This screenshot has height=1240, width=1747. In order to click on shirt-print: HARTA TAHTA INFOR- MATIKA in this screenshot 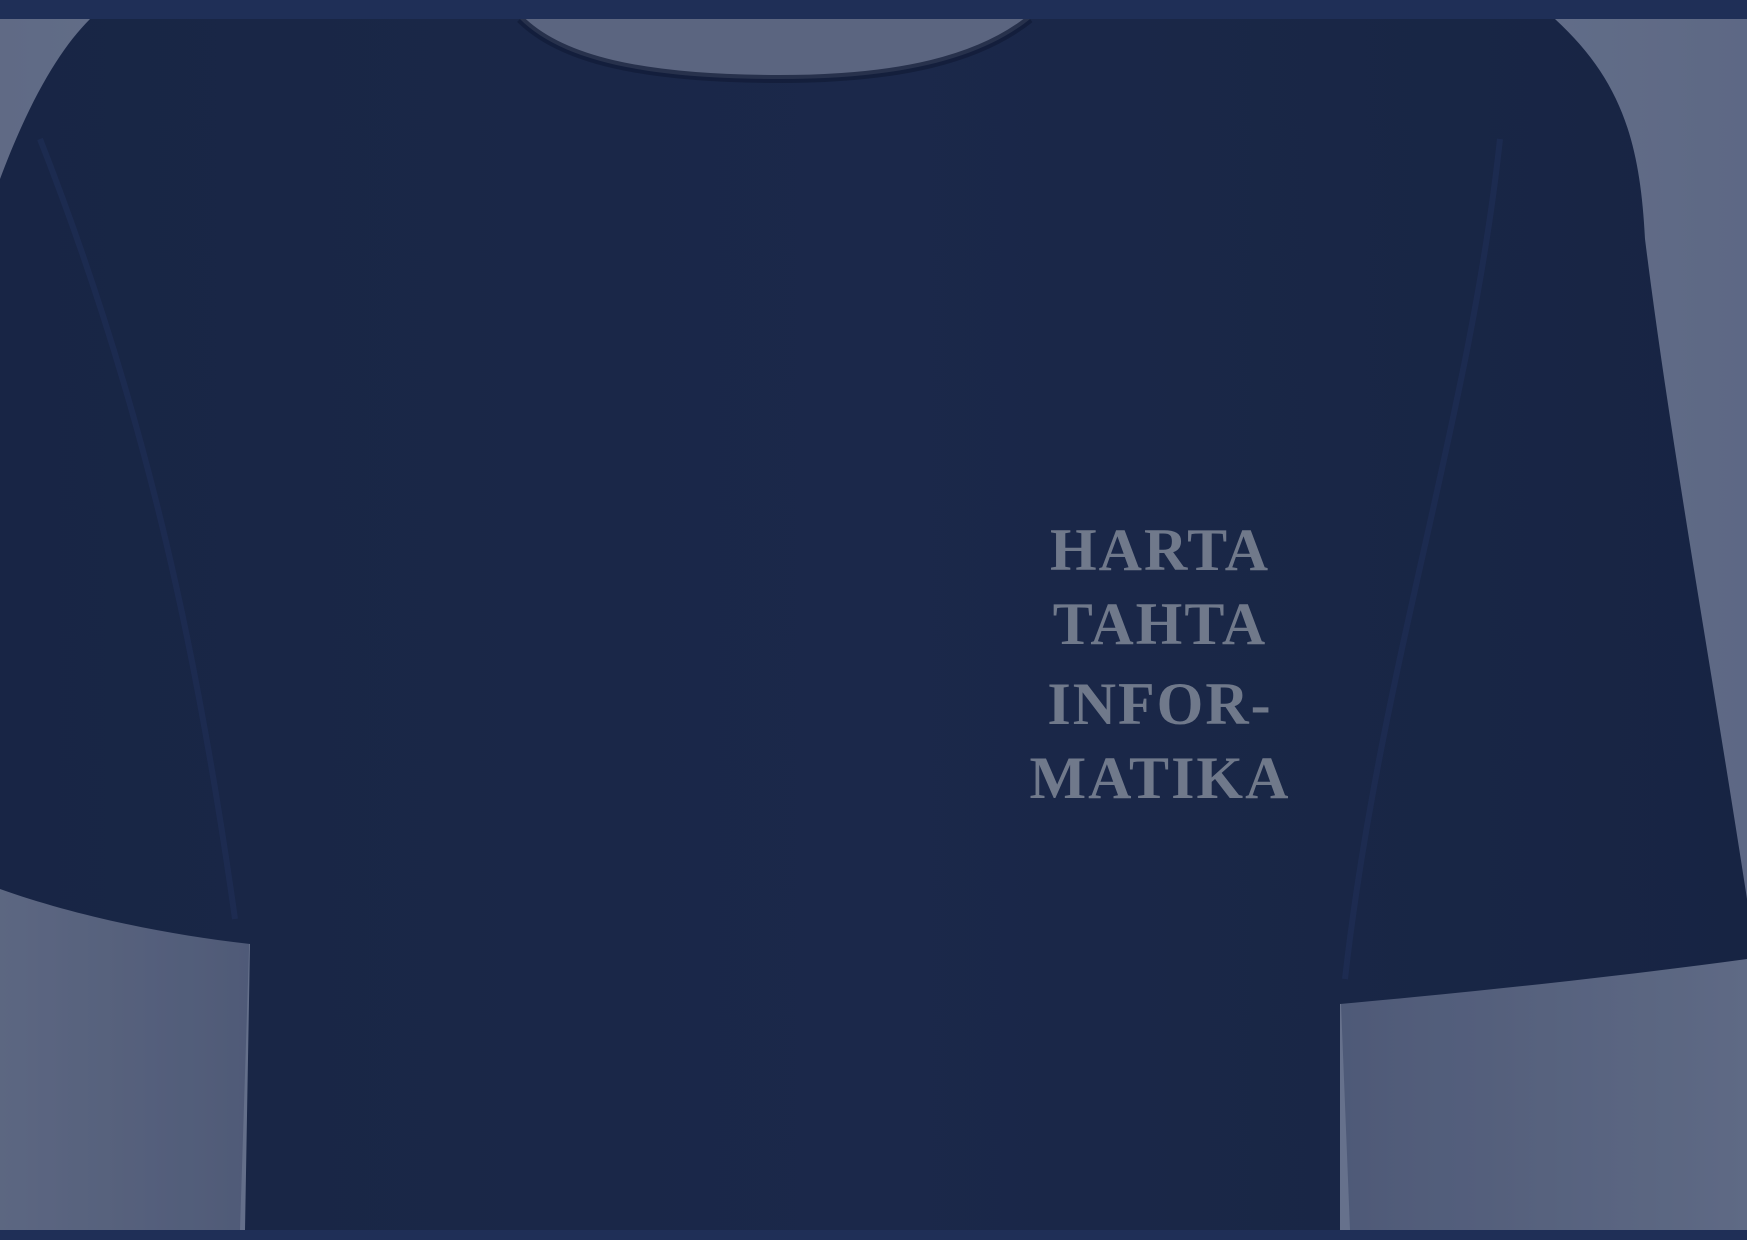, I will do `click(1160, 664)`.